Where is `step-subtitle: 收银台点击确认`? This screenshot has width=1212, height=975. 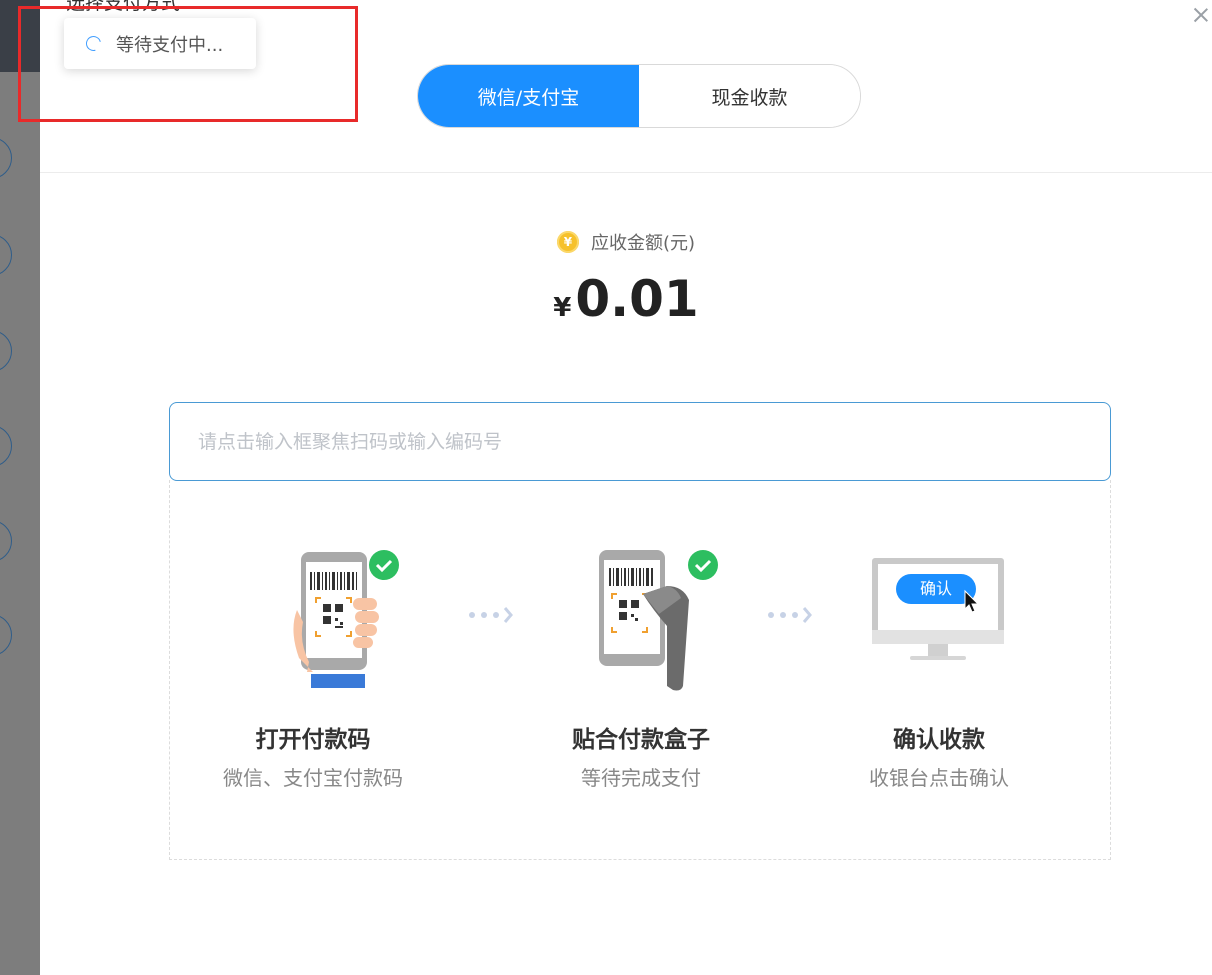
step-subtitle: 收银台点击确认 is located at coordinates (939, 778).